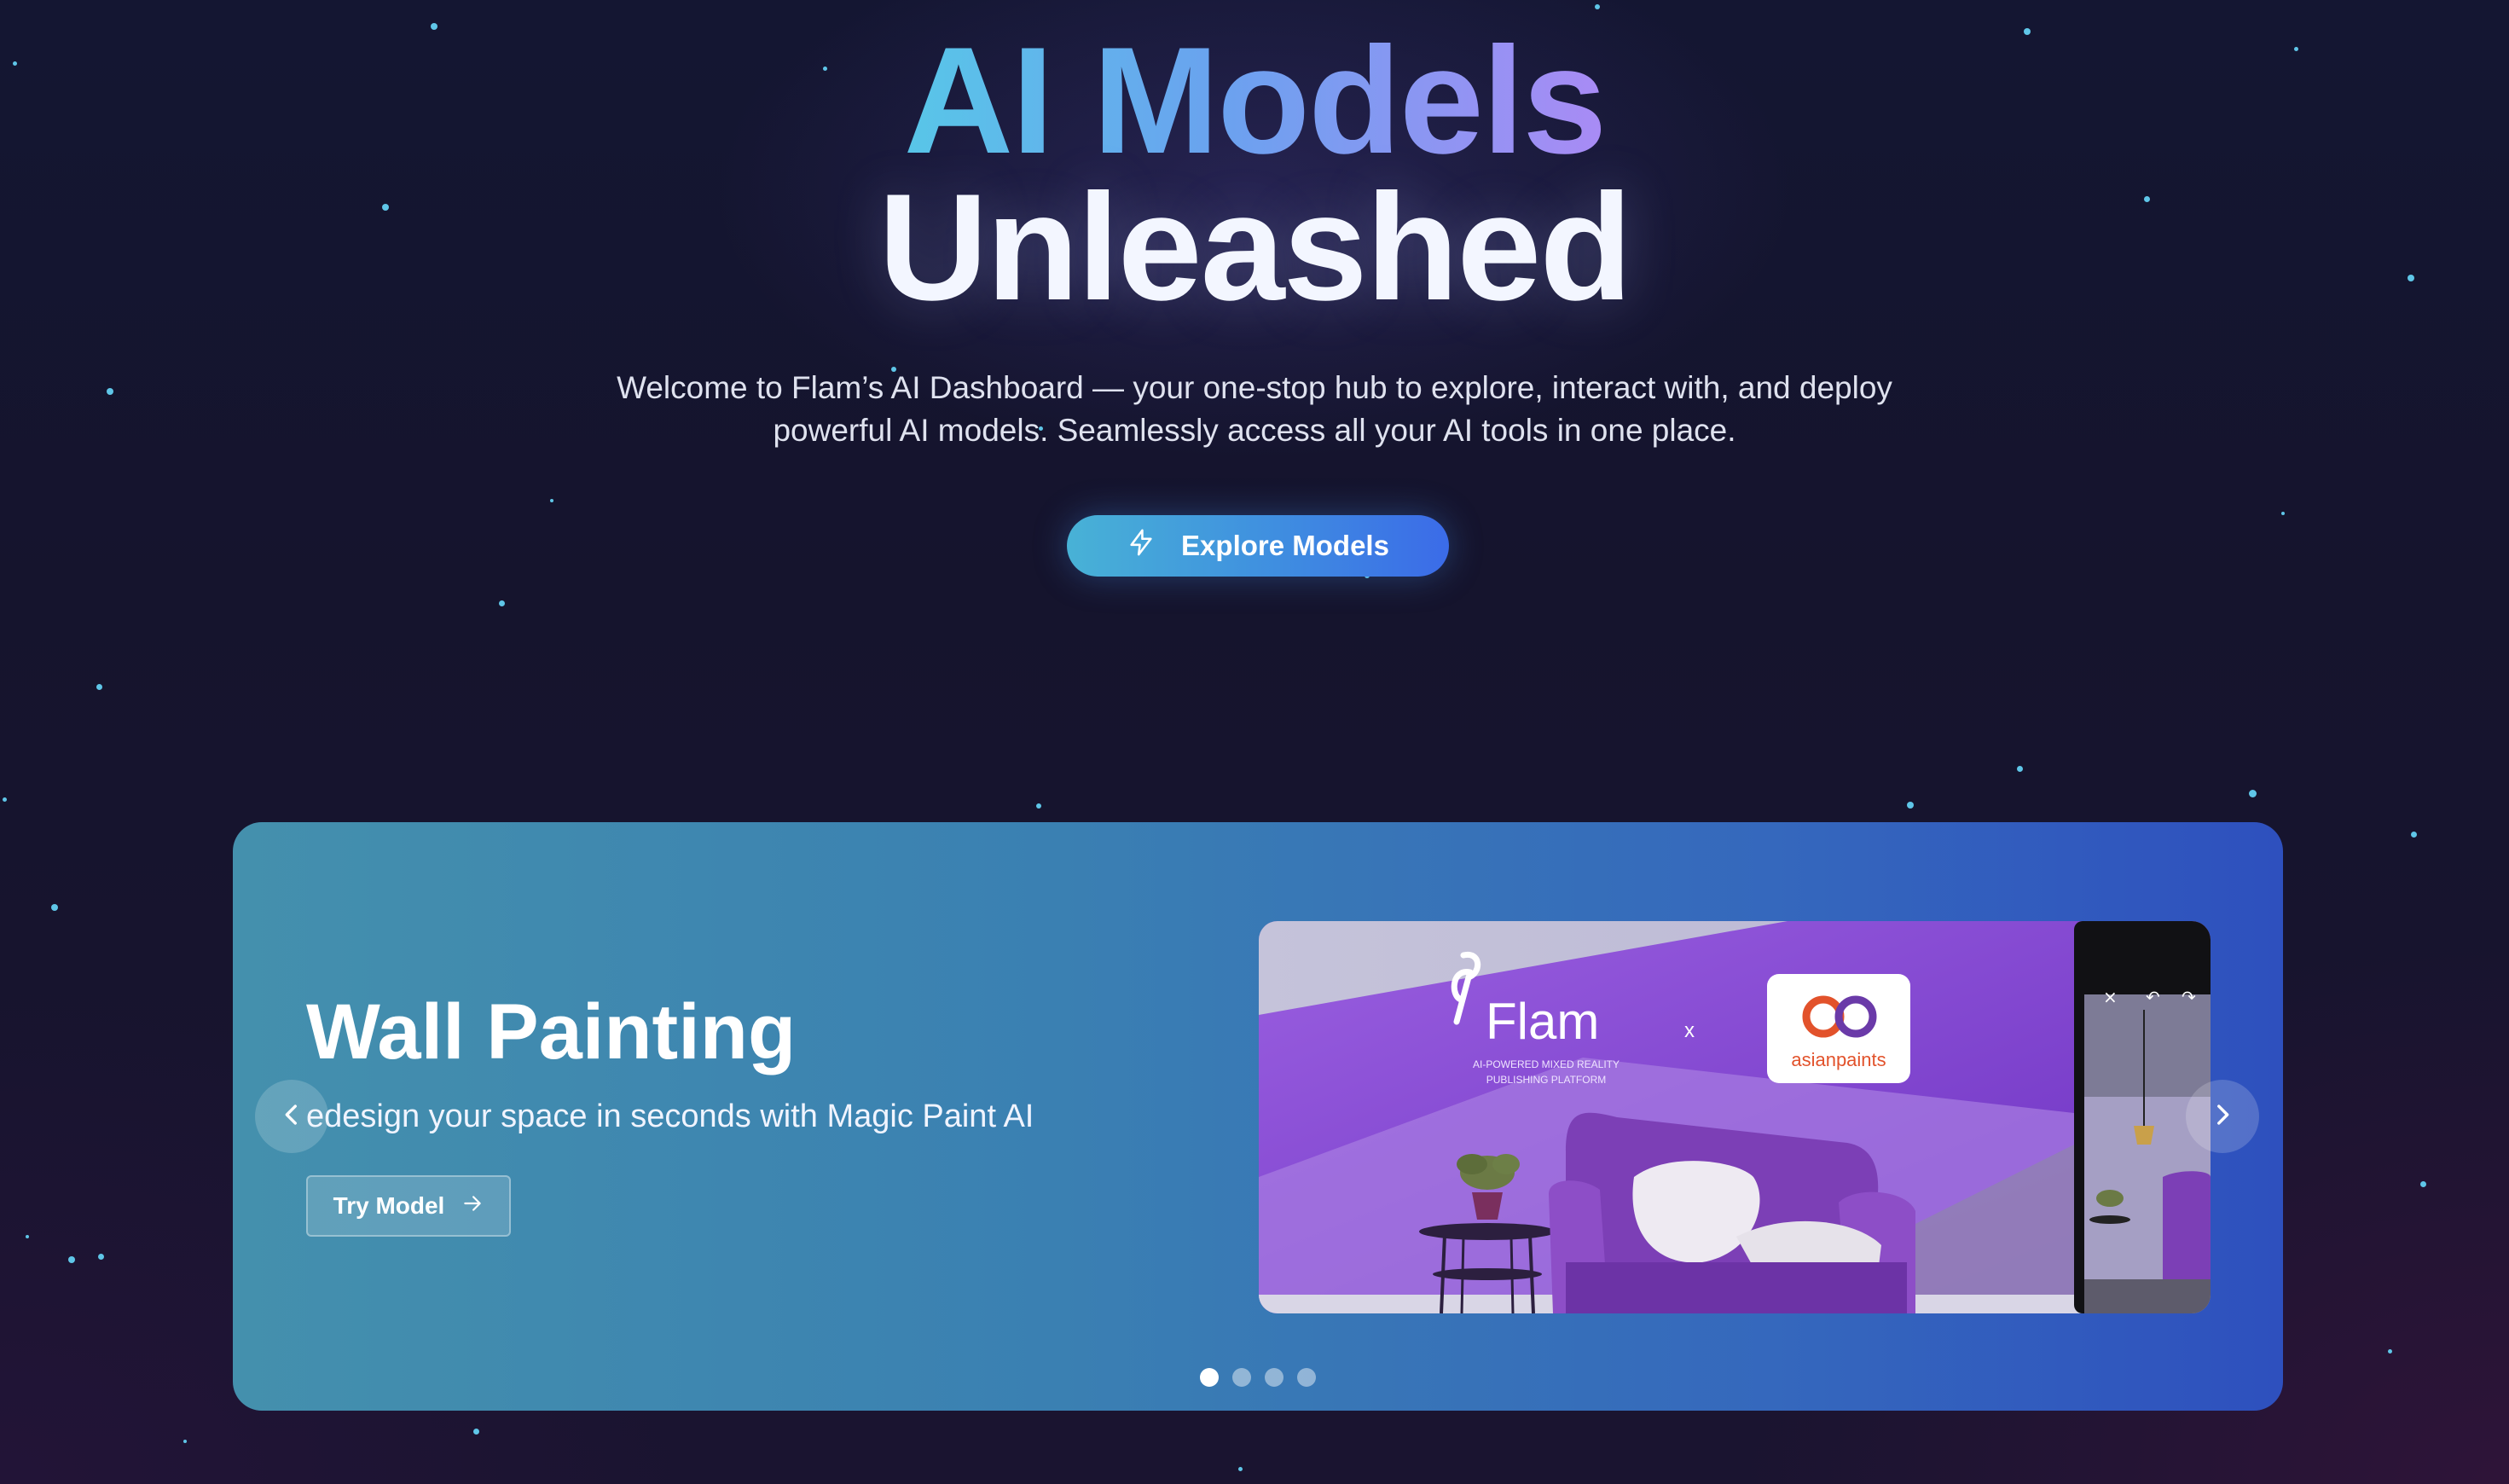  What do you see at coordinates (1838, 1059) in the screenshot?
I see `asianpaints-wordmark: asianpaints` at bounding box center [1838, 1059].